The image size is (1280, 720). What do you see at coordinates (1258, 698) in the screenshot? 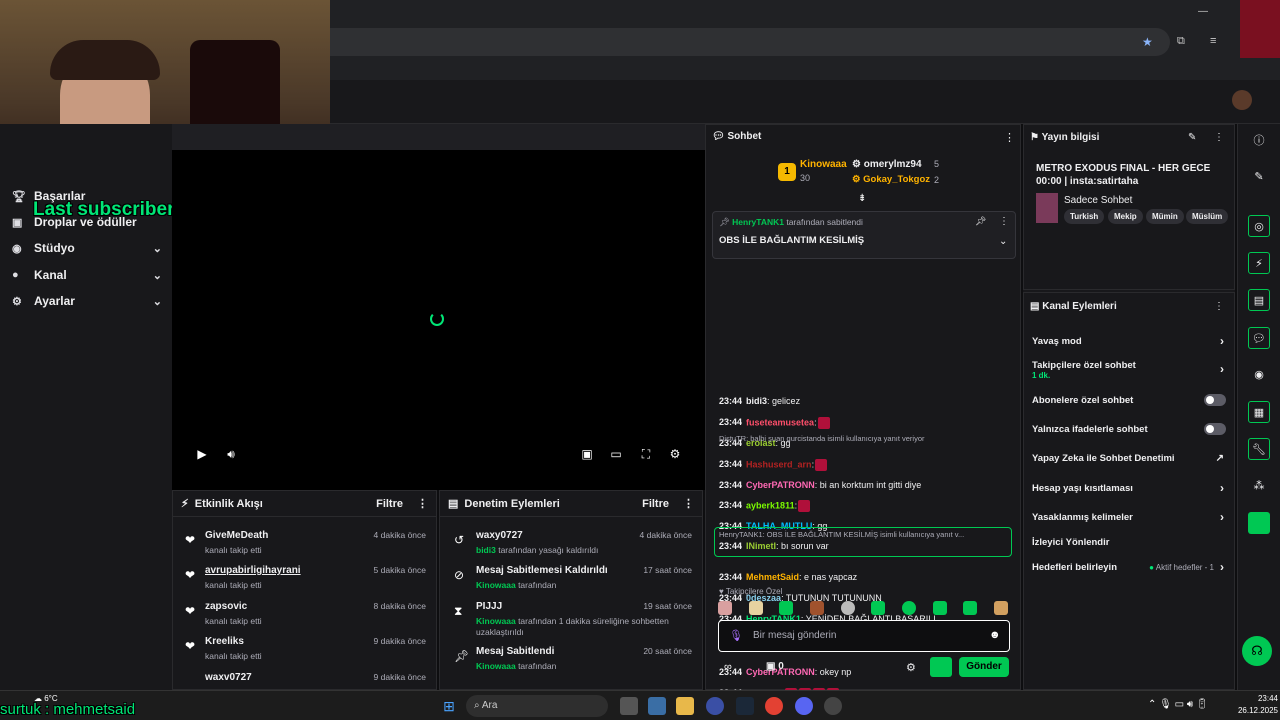
I see `clock-time: 23:44` at bounding box center [1258, 698].